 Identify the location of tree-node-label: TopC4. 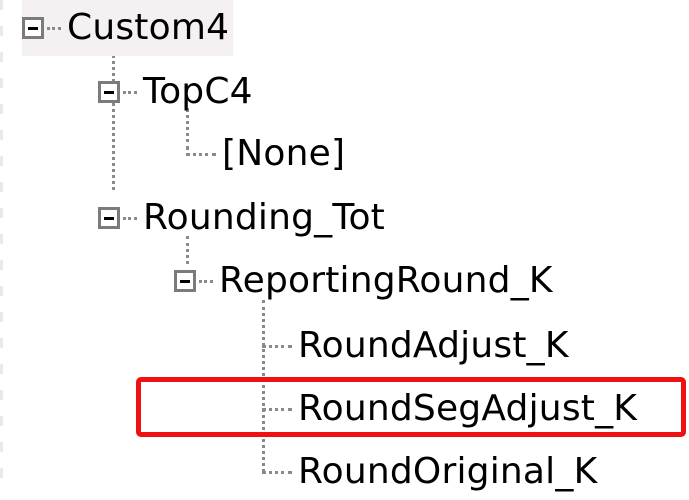
(198, 91).